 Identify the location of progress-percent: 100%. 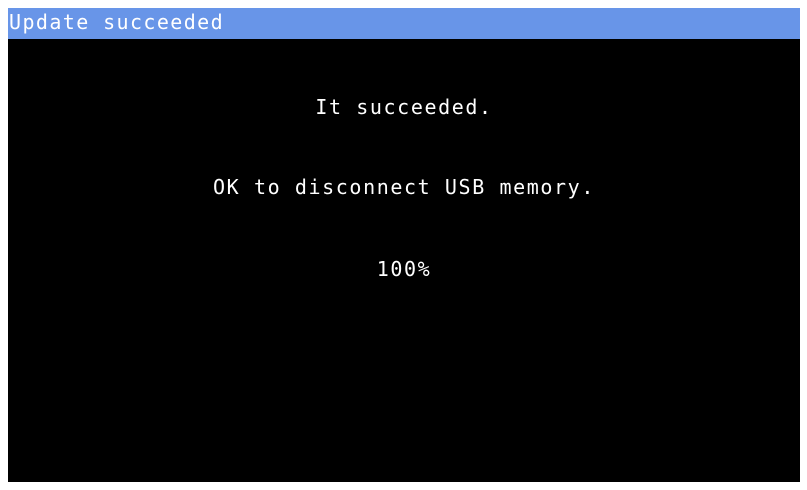
(404, 269).